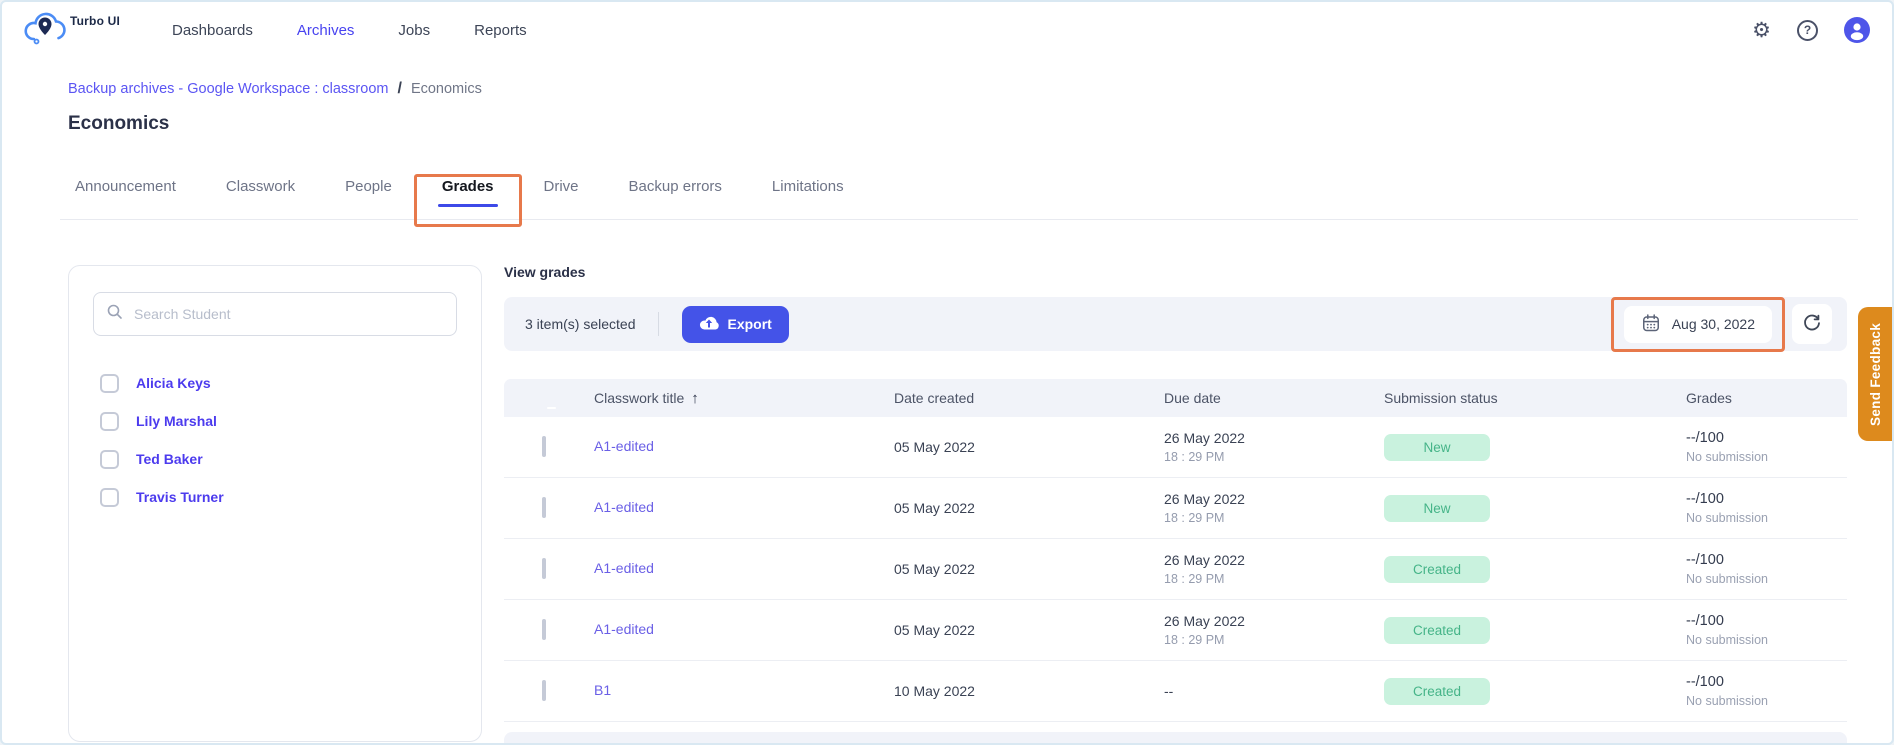 The height and width of the screenshot is (745, 1894). Describe the element at coordinates (1761, 30) in the screenshot. I see `settings-gear-icon: ⚙` at that location.